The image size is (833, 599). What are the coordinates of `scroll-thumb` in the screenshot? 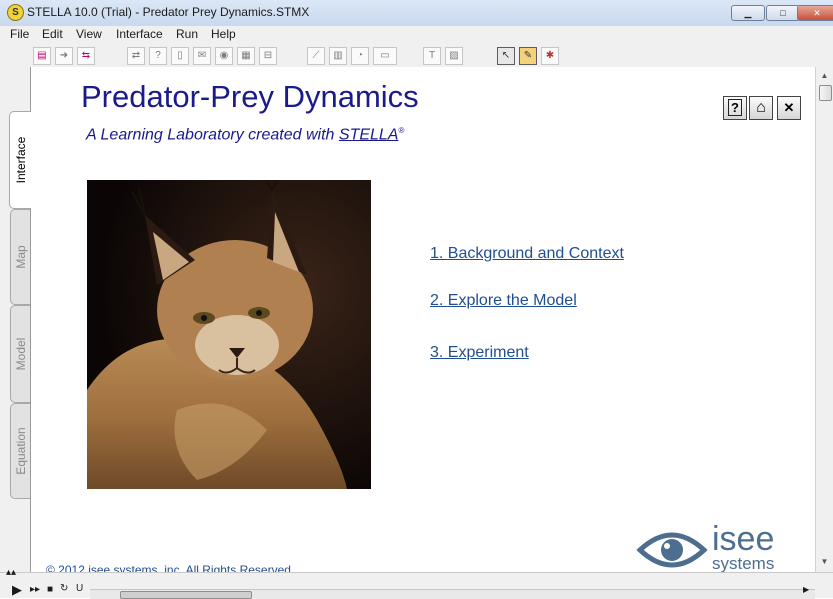 It's located at (825, 93).